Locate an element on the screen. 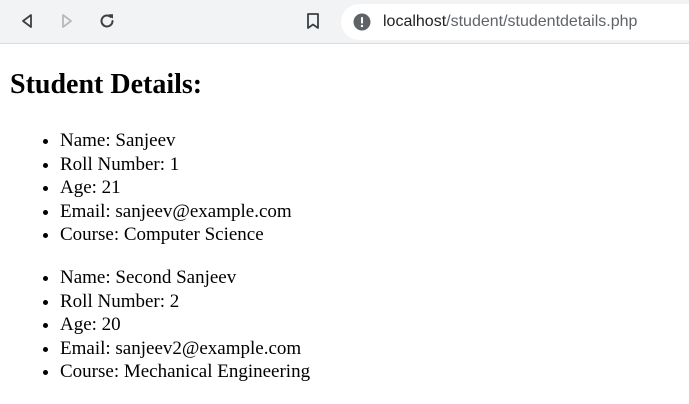  list-item-course: Course: Mechanical Engineering is located at coordinates (185, 372).